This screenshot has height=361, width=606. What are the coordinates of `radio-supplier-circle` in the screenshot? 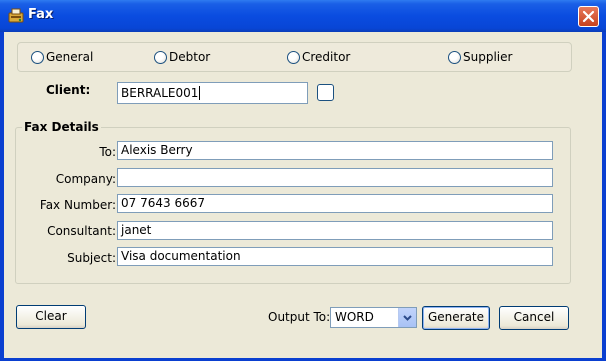 It's located at (454, 57).